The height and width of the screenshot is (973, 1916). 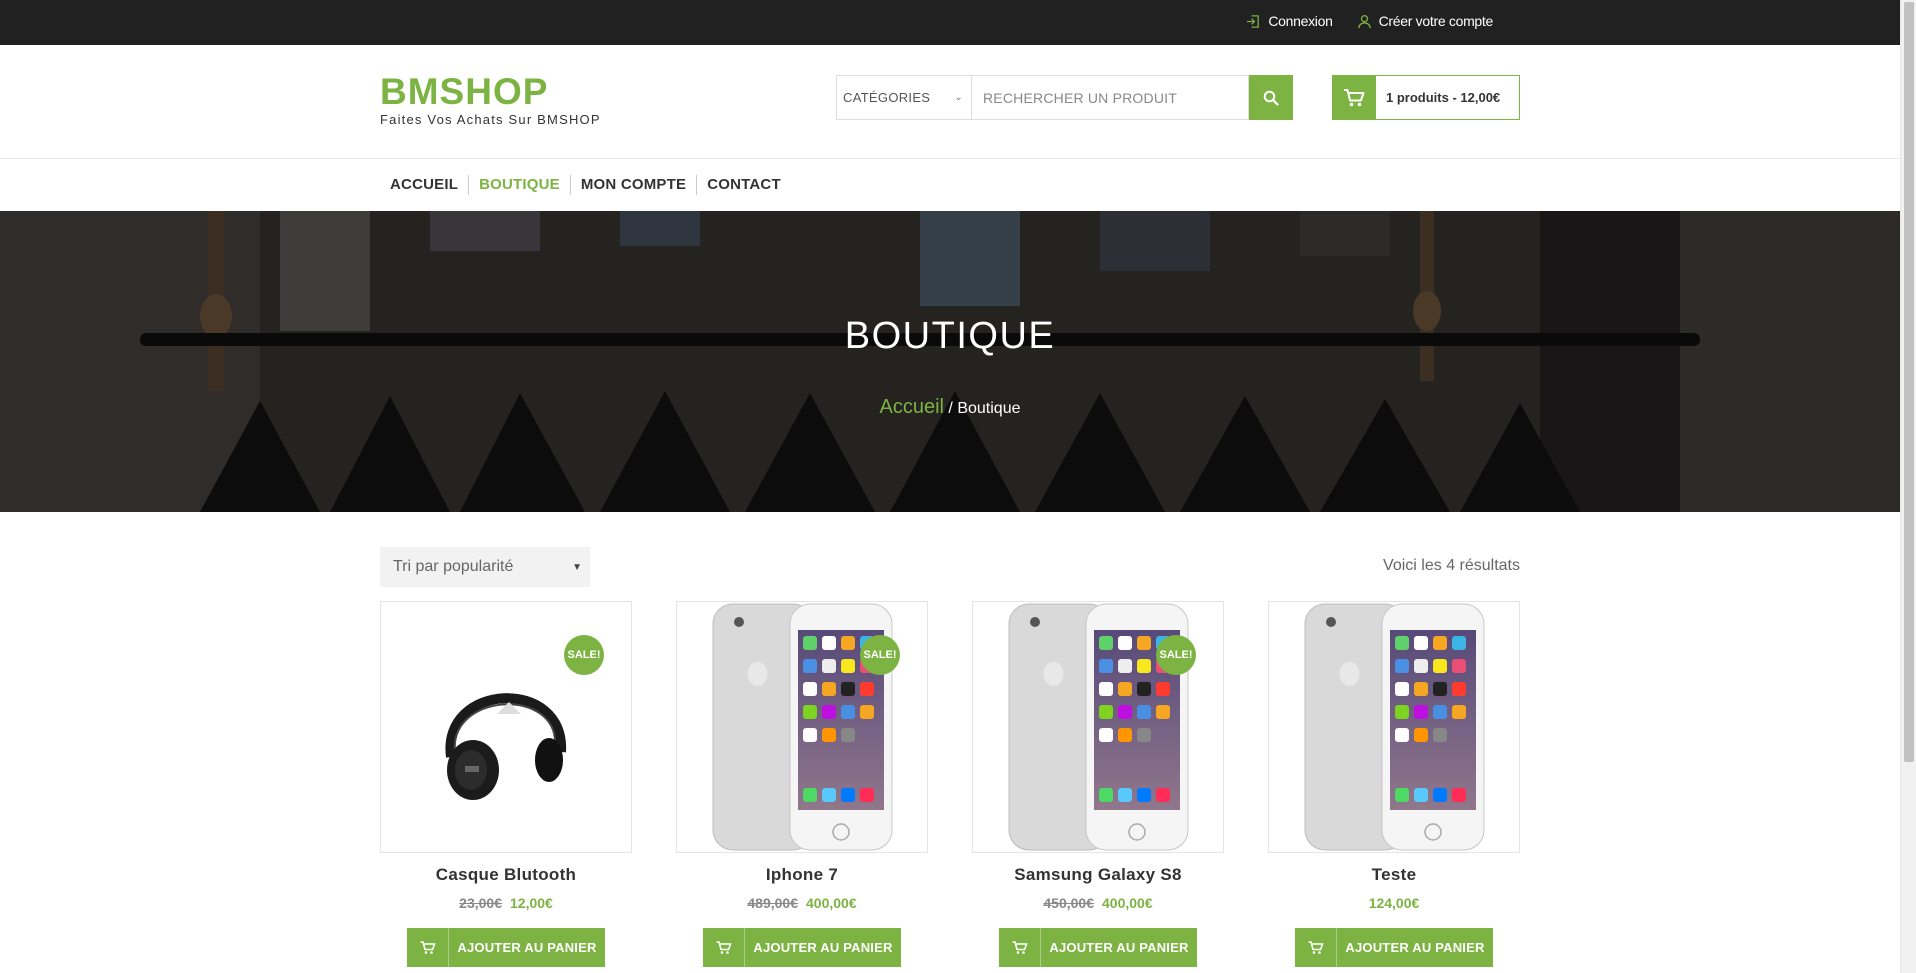 What do you see at coordinates (1394, 875) in the screenshot?
I see `product-name: Teste` at bounding box center [1394, 875].